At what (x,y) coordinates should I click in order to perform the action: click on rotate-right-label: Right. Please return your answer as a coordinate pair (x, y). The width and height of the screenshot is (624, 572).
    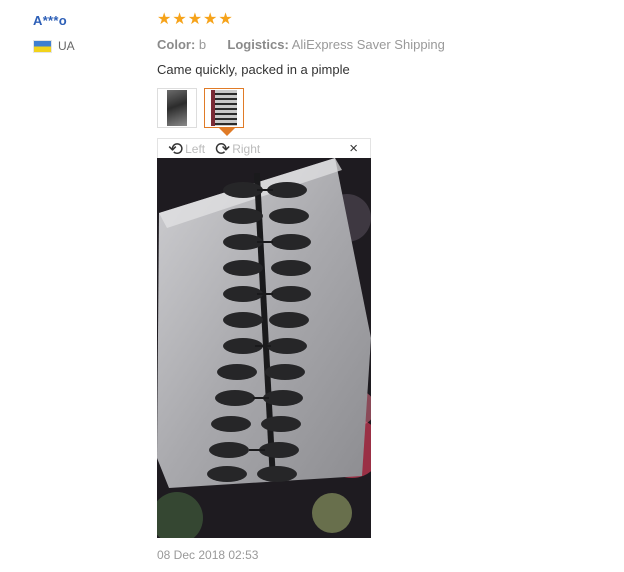
    Looking at the image, I should click on (246, 148).